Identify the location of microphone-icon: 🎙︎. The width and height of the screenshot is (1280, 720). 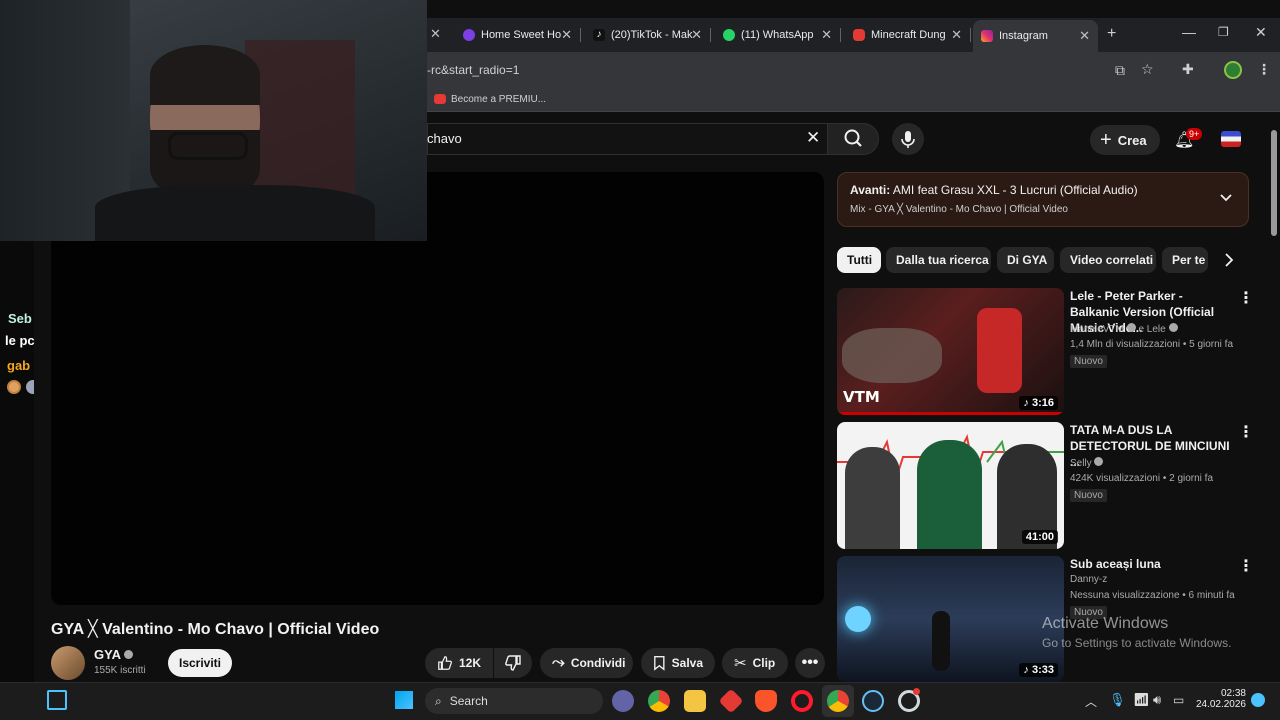
(1117, 700).